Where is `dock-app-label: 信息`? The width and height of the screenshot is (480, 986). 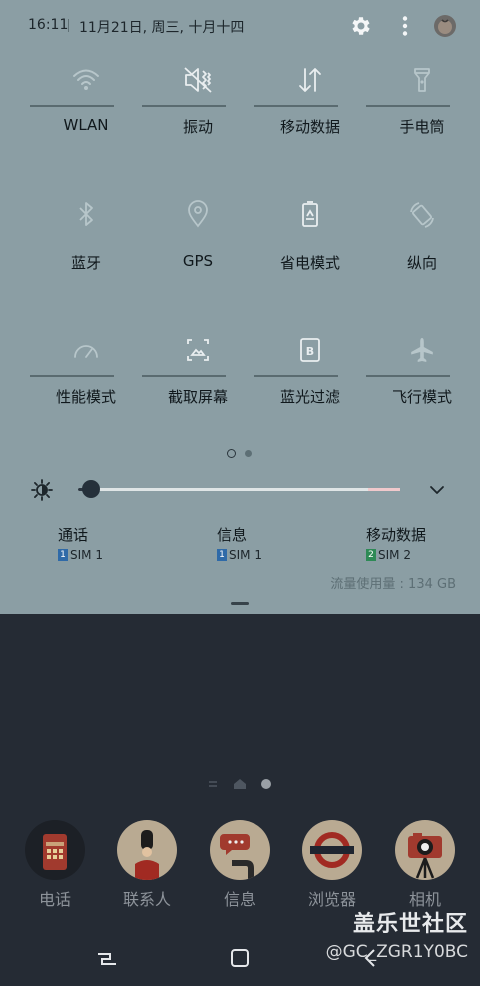
dock-app-label: 信息 is located at coordinates (239, 899).